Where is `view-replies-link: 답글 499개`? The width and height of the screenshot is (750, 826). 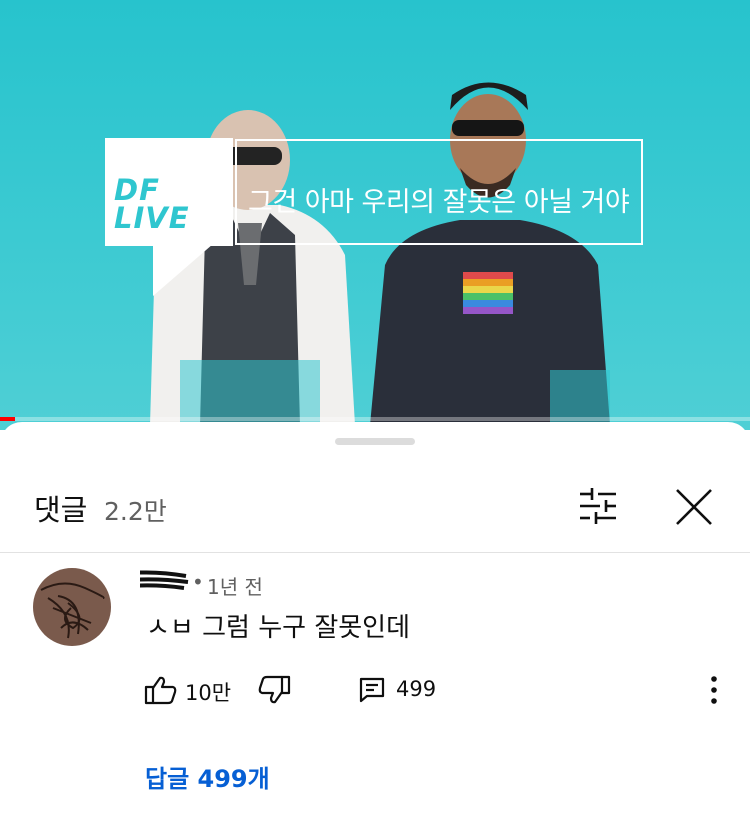 view-replies-link: 답글 499개 is located at coordinates (207, 776).